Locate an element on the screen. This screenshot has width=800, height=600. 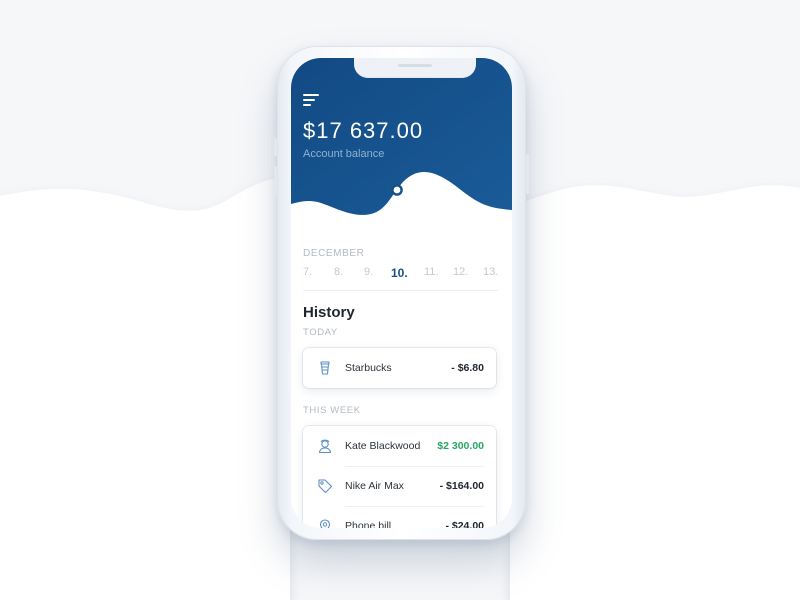
transaction-name: Starbucks is located at coordinates (368, 368).